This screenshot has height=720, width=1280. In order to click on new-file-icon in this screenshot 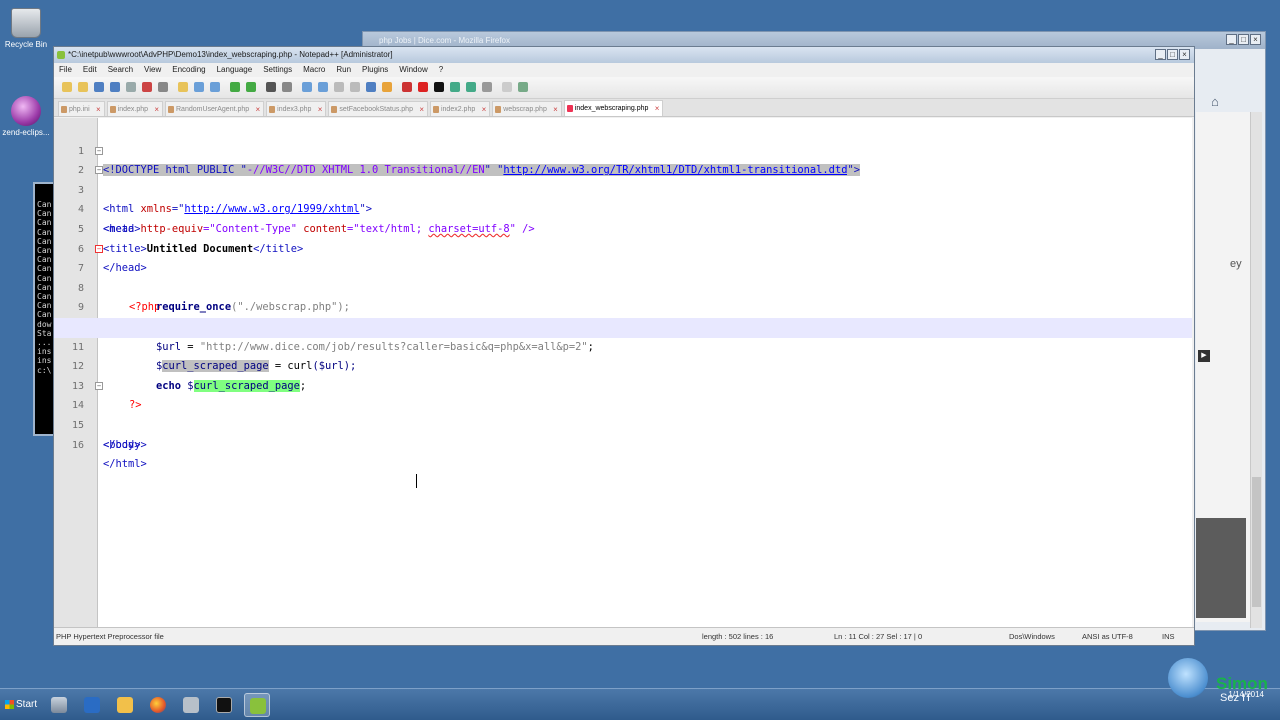, I will do `click(67, 87)`.